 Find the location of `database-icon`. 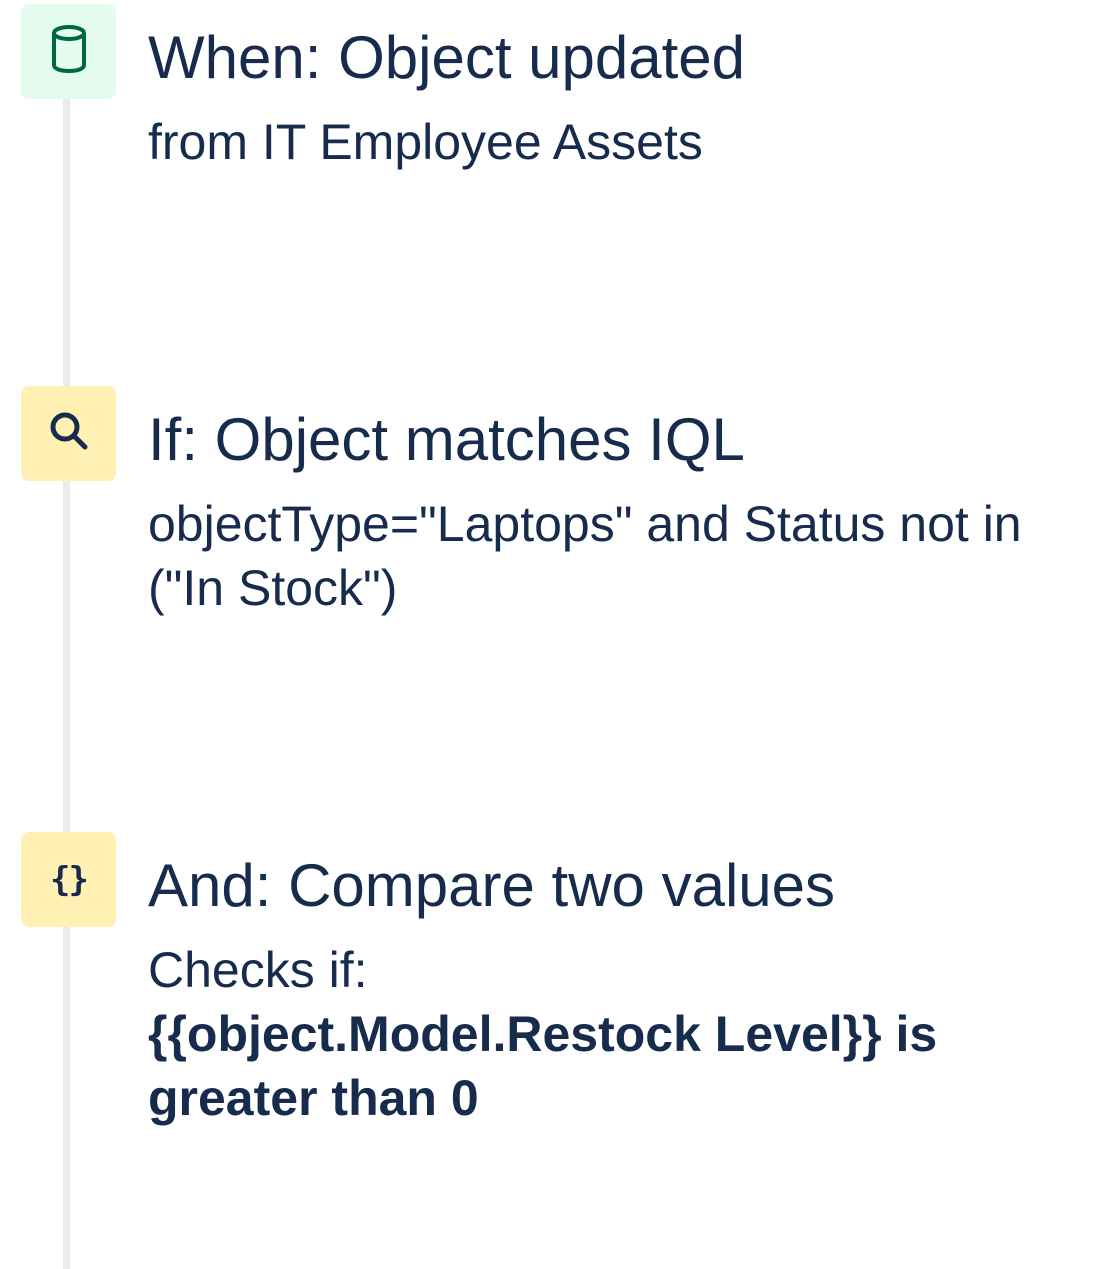

database-icon is located at coordinates (69, 51).